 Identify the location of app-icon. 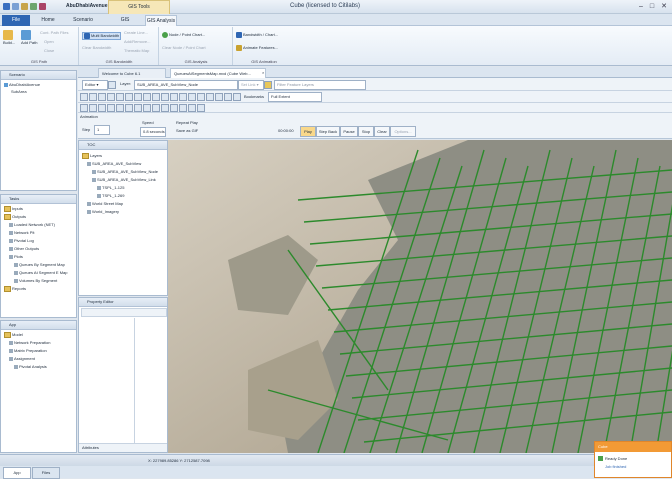
(6, 6).